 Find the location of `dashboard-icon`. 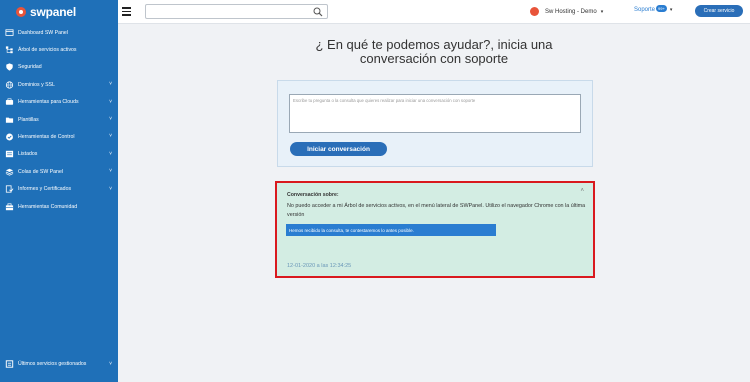

dashboard-icon is located at coordinates (9, 33).